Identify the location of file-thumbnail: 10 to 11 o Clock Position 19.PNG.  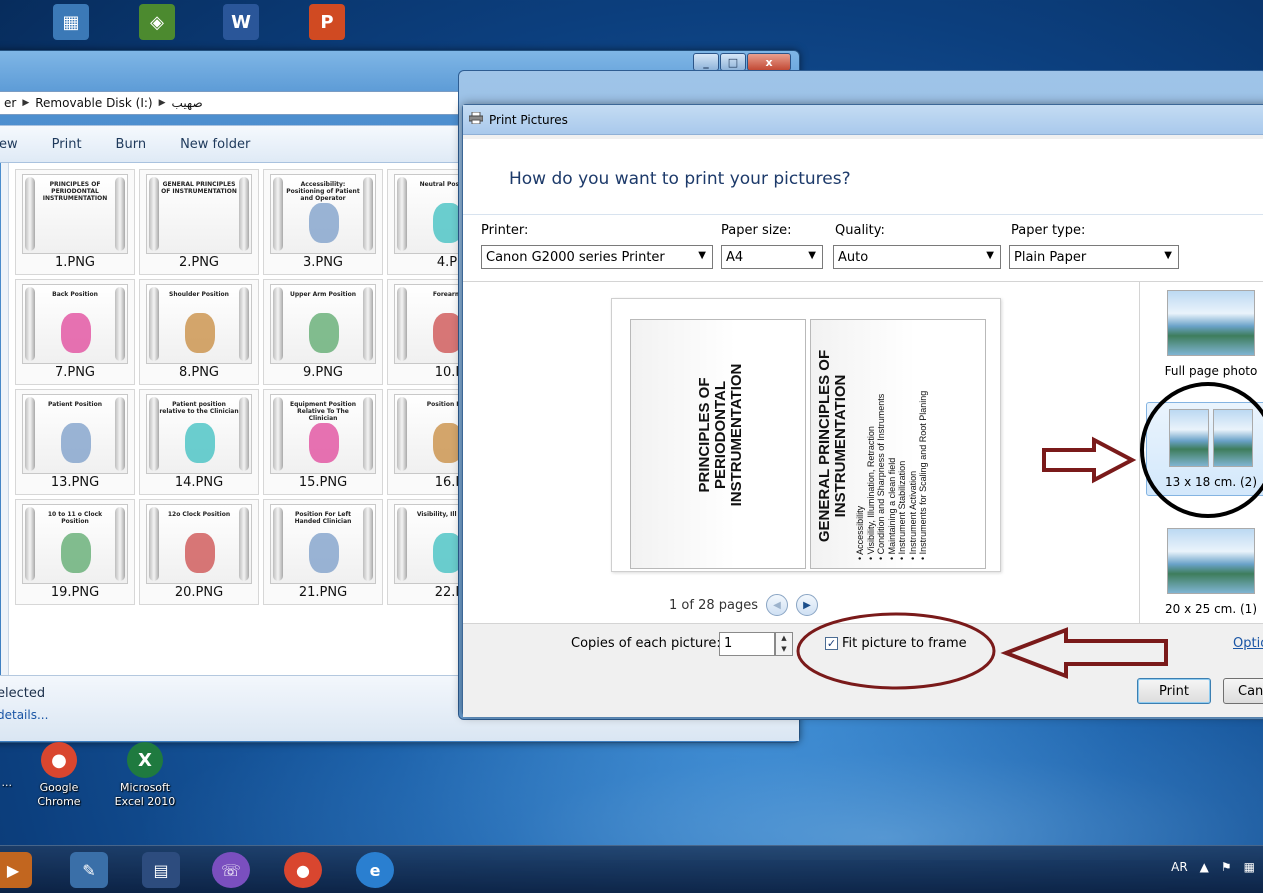
(75, 552).